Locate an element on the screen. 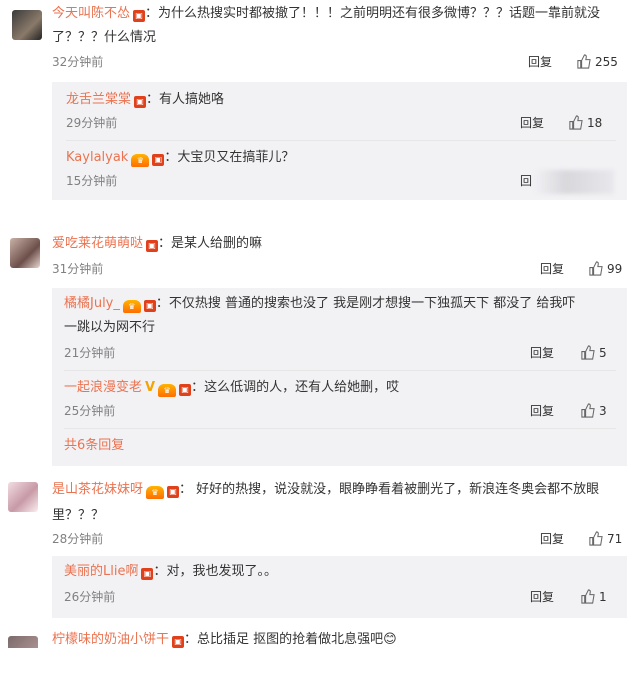  like-button: 255 is located at coordinates (597, 62).